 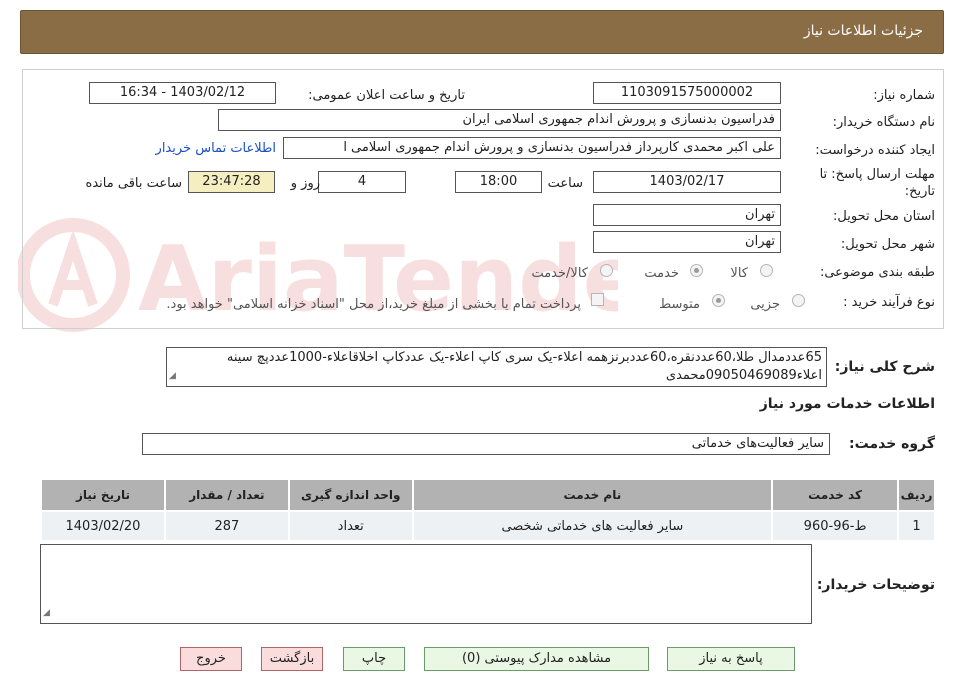 I want to click on buyer-notes-label: توضیحات خریدار:, so click(x=875, y=585).